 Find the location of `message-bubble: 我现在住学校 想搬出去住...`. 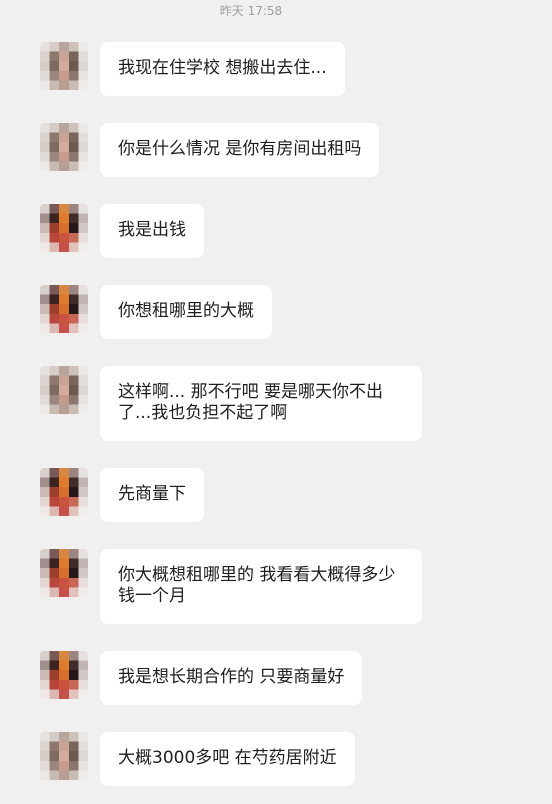

message-bubble: 我现在住学校 想搬出去住... is located at coordinates (222, 69).